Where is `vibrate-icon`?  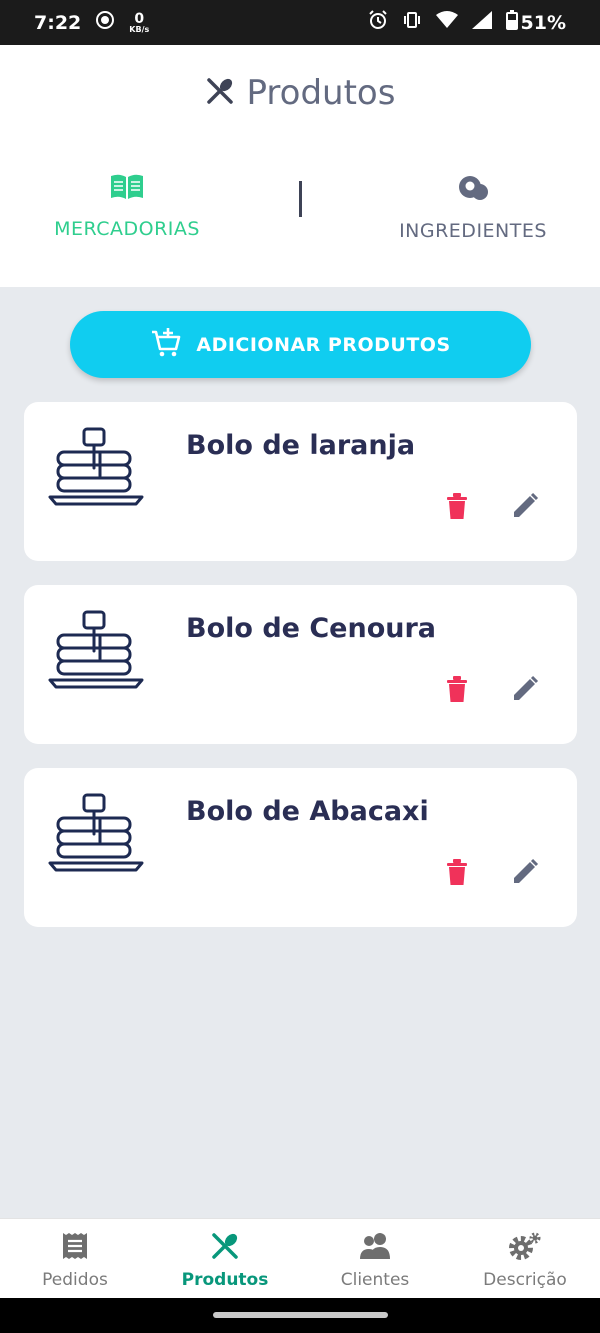 vibrate-icon is located at coordinates (412, 22).